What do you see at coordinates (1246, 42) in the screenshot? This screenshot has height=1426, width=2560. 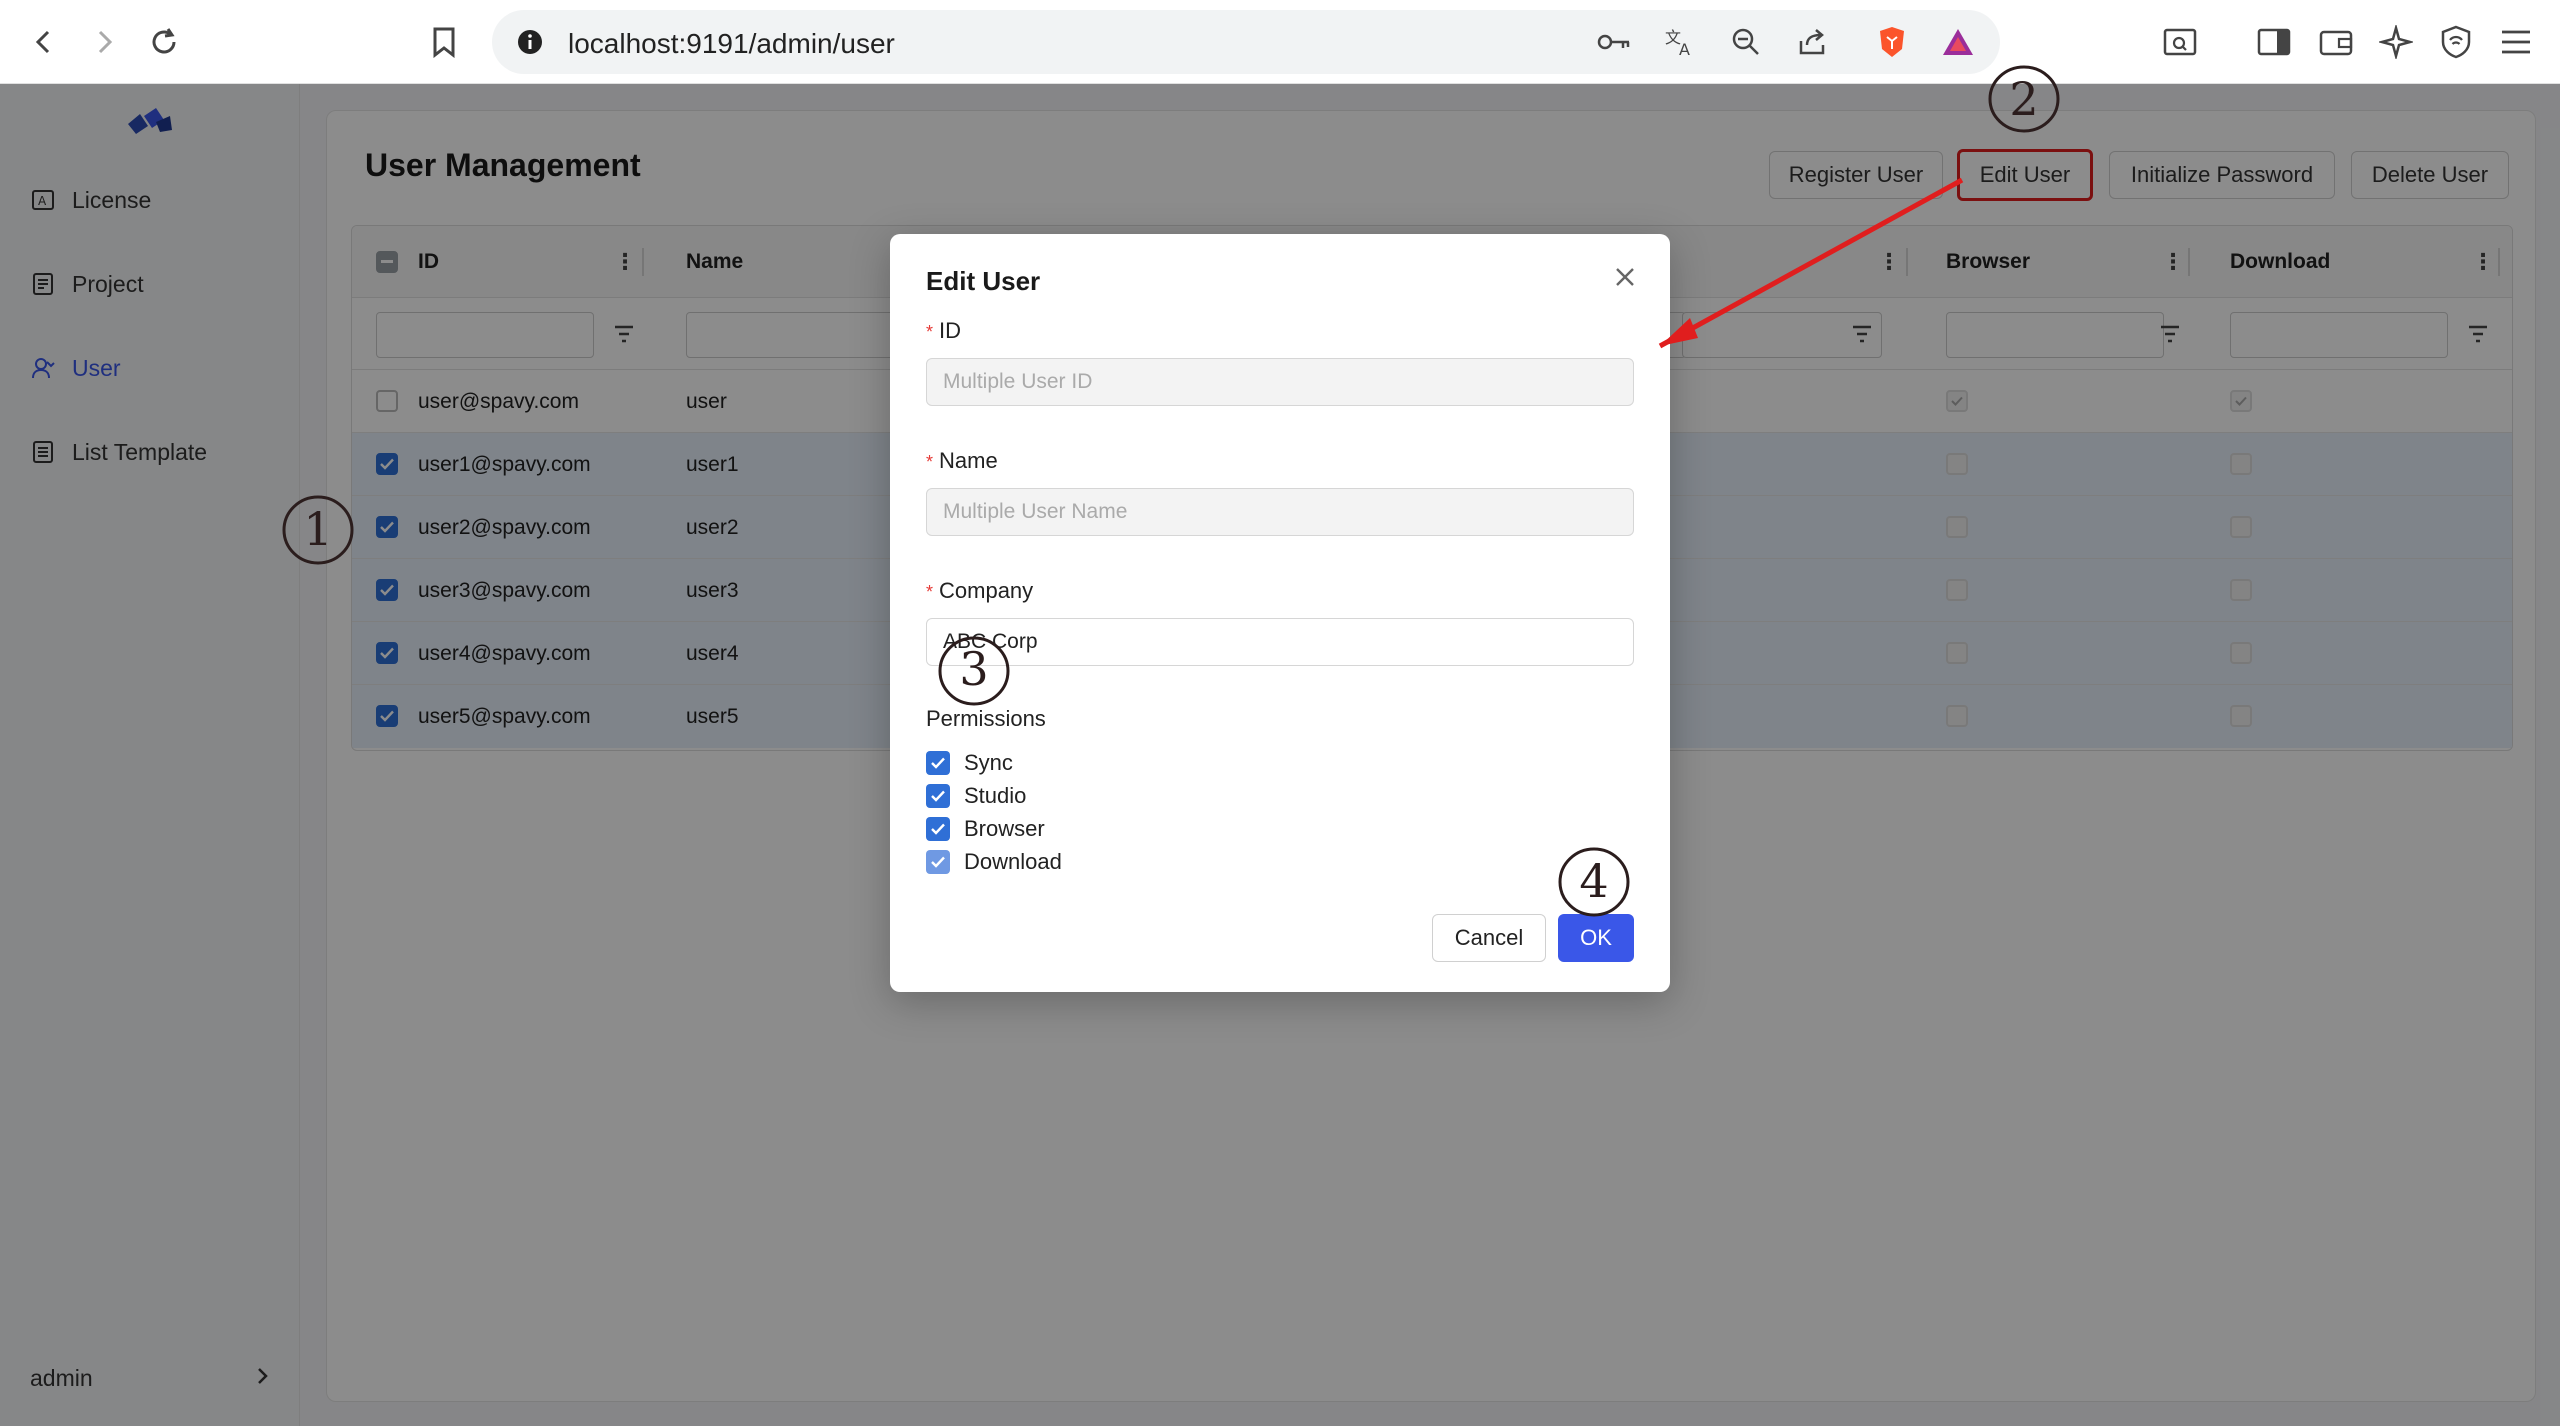 I see `address-bar: localhost:9191/admin/user 文A` at bounding box center [1246, 42].